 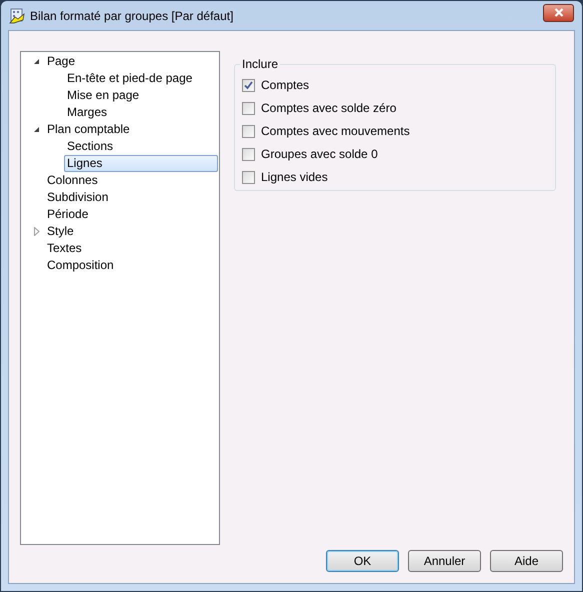 What do you see at coordinates (68, 214) in the screenshot?
I see `tree-item: Période` at bounding box center [68, 214].